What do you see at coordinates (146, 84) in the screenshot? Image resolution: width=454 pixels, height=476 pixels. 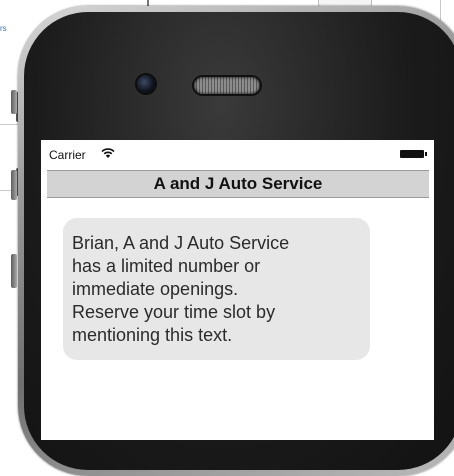 I see `front-camera` at bounding box center [146, 84].